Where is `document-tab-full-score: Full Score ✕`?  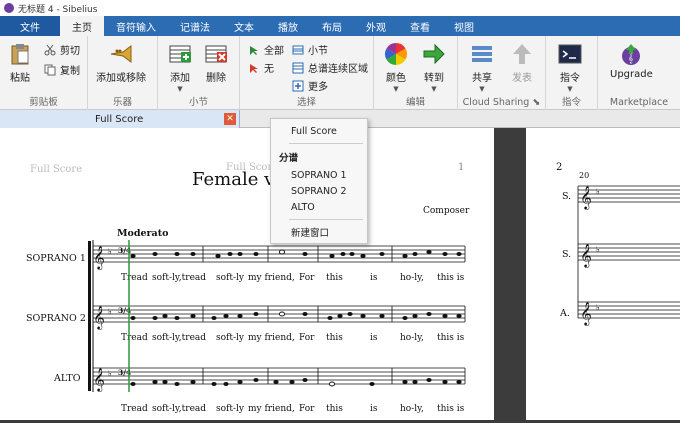 document-tab-full-score: Full Score ✕ is located at coordinates (120, 119).